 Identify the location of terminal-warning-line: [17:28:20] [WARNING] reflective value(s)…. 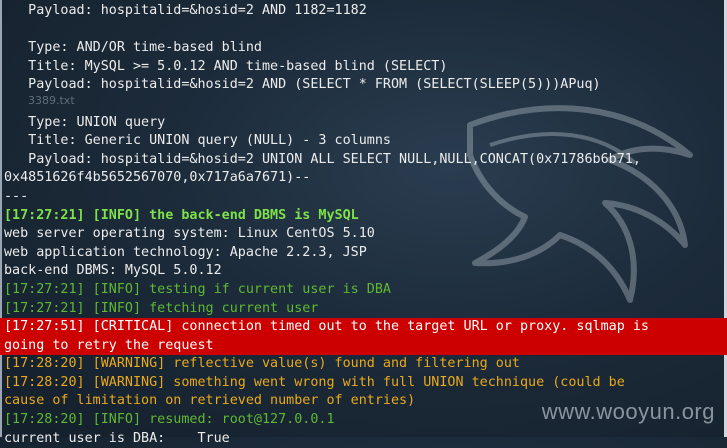
(262, 364).